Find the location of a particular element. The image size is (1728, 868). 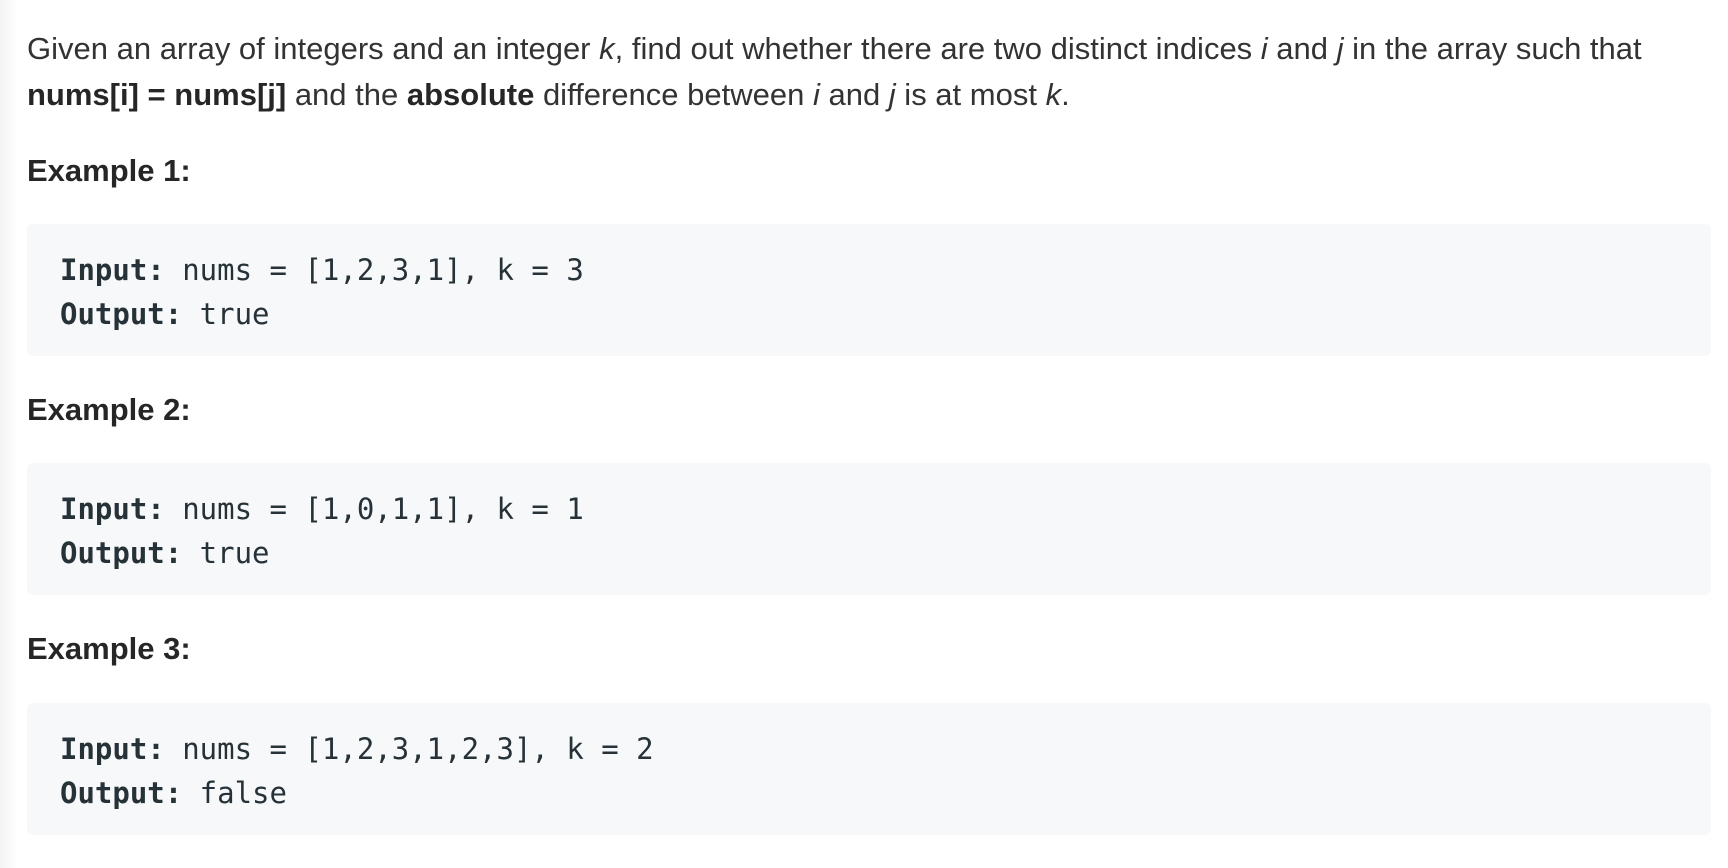

desc-text: difference between is located at coordinates (673, 94).